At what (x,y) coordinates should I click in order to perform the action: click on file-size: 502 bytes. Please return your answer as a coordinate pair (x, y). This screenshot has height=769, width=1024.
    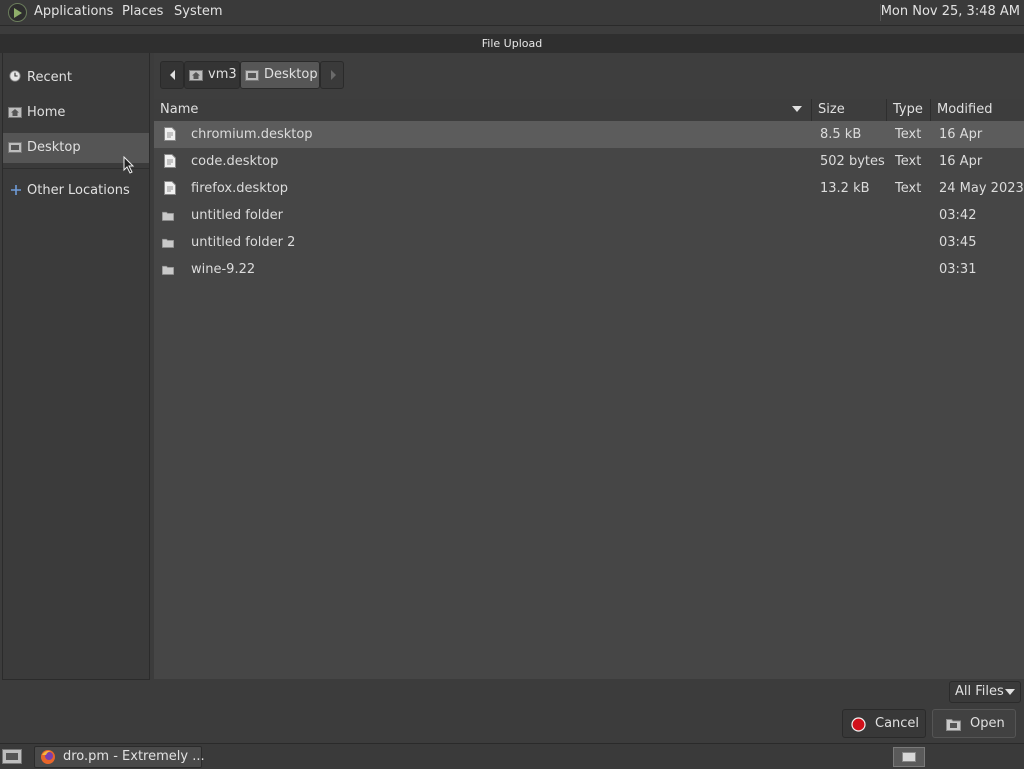
    Looking at the image, I should click on (852, 161).